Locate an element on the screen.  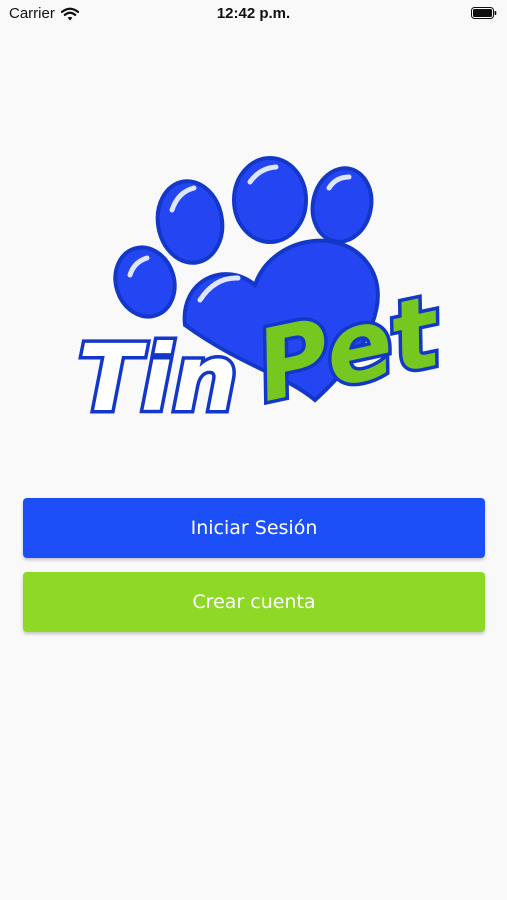
battery-icon is located at coordinates (484, 13).